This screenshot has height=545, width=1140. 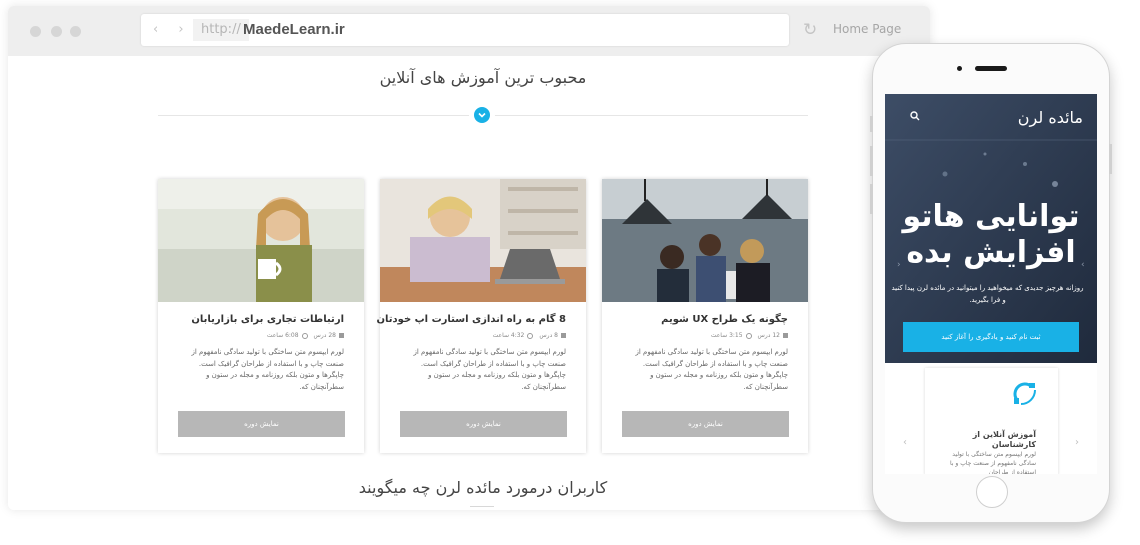 What do you see at coordinates (267, 319) in the screenshot?
I see `course-title: ارتباطات تجاری برای بازاریابان` at bounding box center [267, 319].